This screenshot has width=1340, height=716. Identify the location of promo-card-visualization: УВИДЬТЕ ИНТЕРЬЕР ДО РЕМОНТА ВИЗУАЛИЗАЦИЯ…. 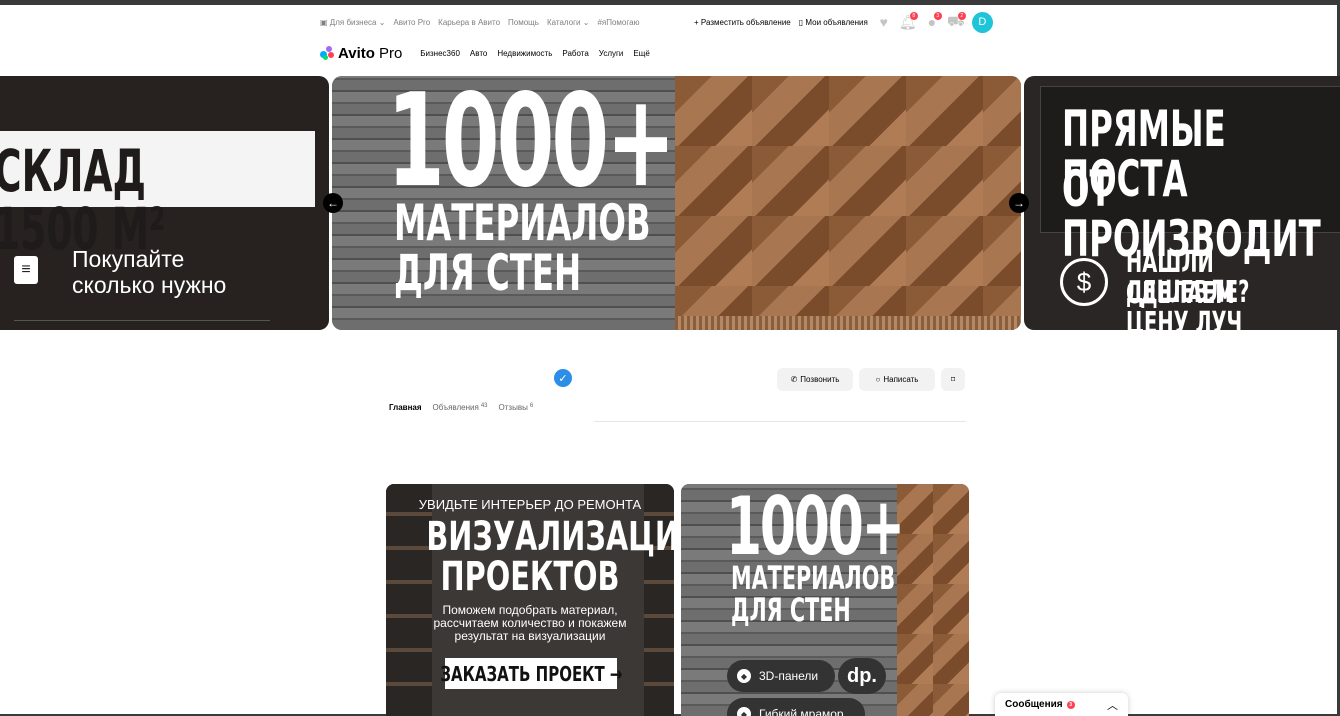
(530, 600).